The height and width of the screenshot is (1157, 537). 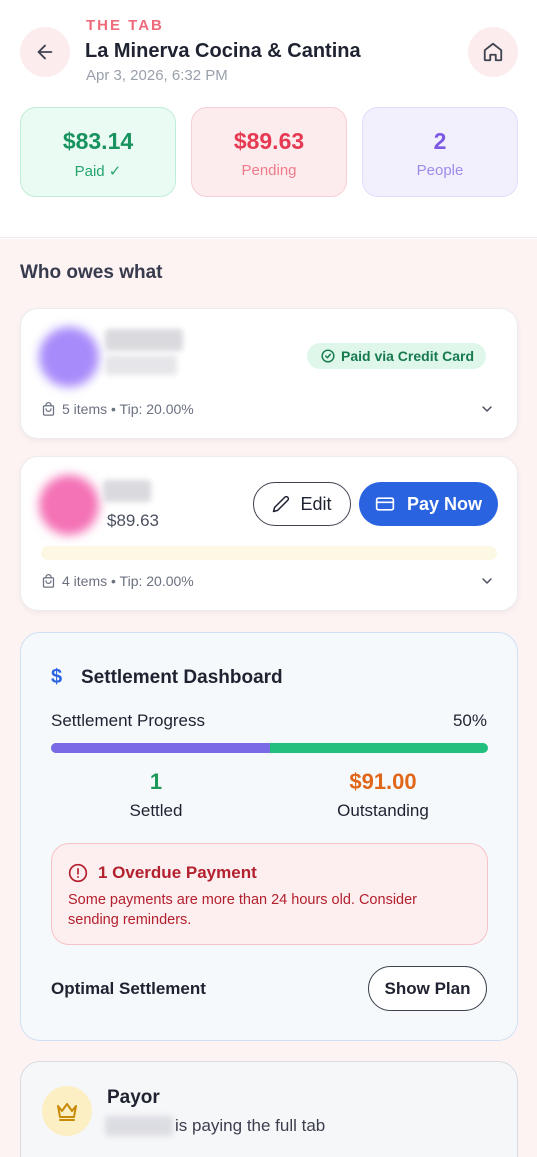 What do you see at coordinates (157, 75) in the screenshot?
I see `tab-datetime: Apr 3, 2026, 6:32 PM` at bounding box center [157, 75].